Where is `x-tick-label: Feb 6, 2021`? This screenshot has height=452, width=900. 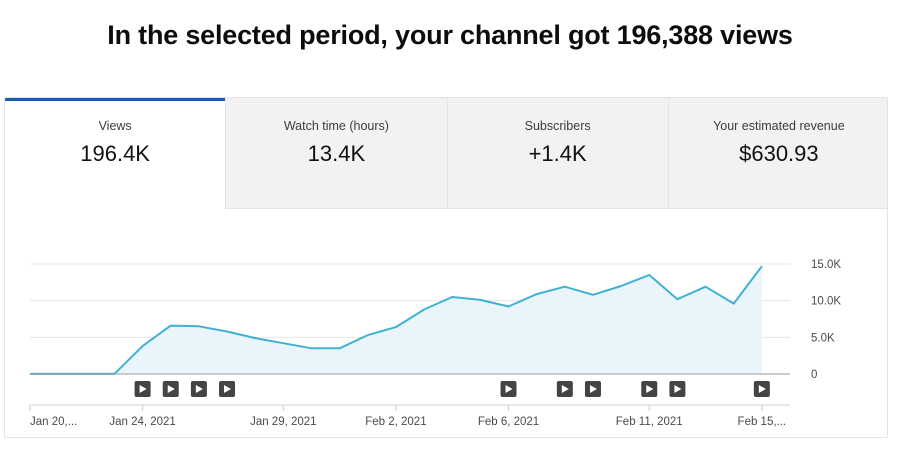
x-tick-label: Feb 6, 2021 is located at coordinates (508, 422).